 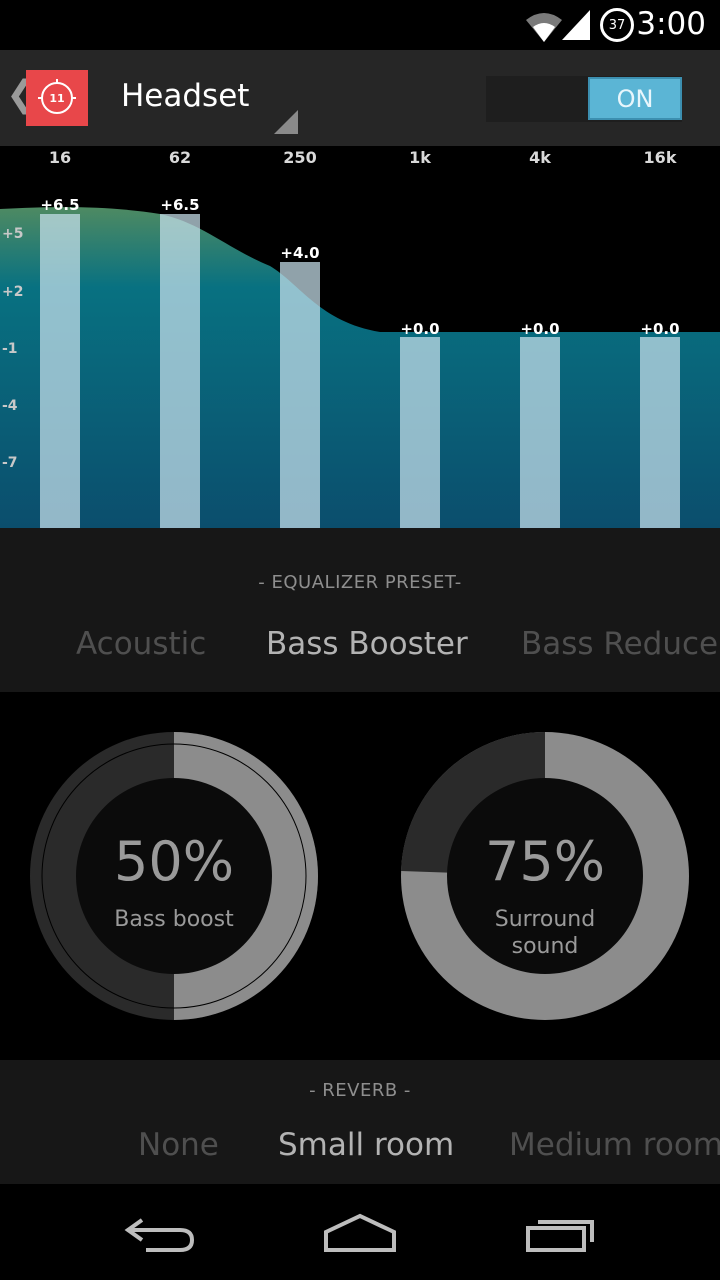 What do you see at coordinates (286, 122) in the screenshot?
I see `dropdown-caret-icon` at bounding box center [286, 122].